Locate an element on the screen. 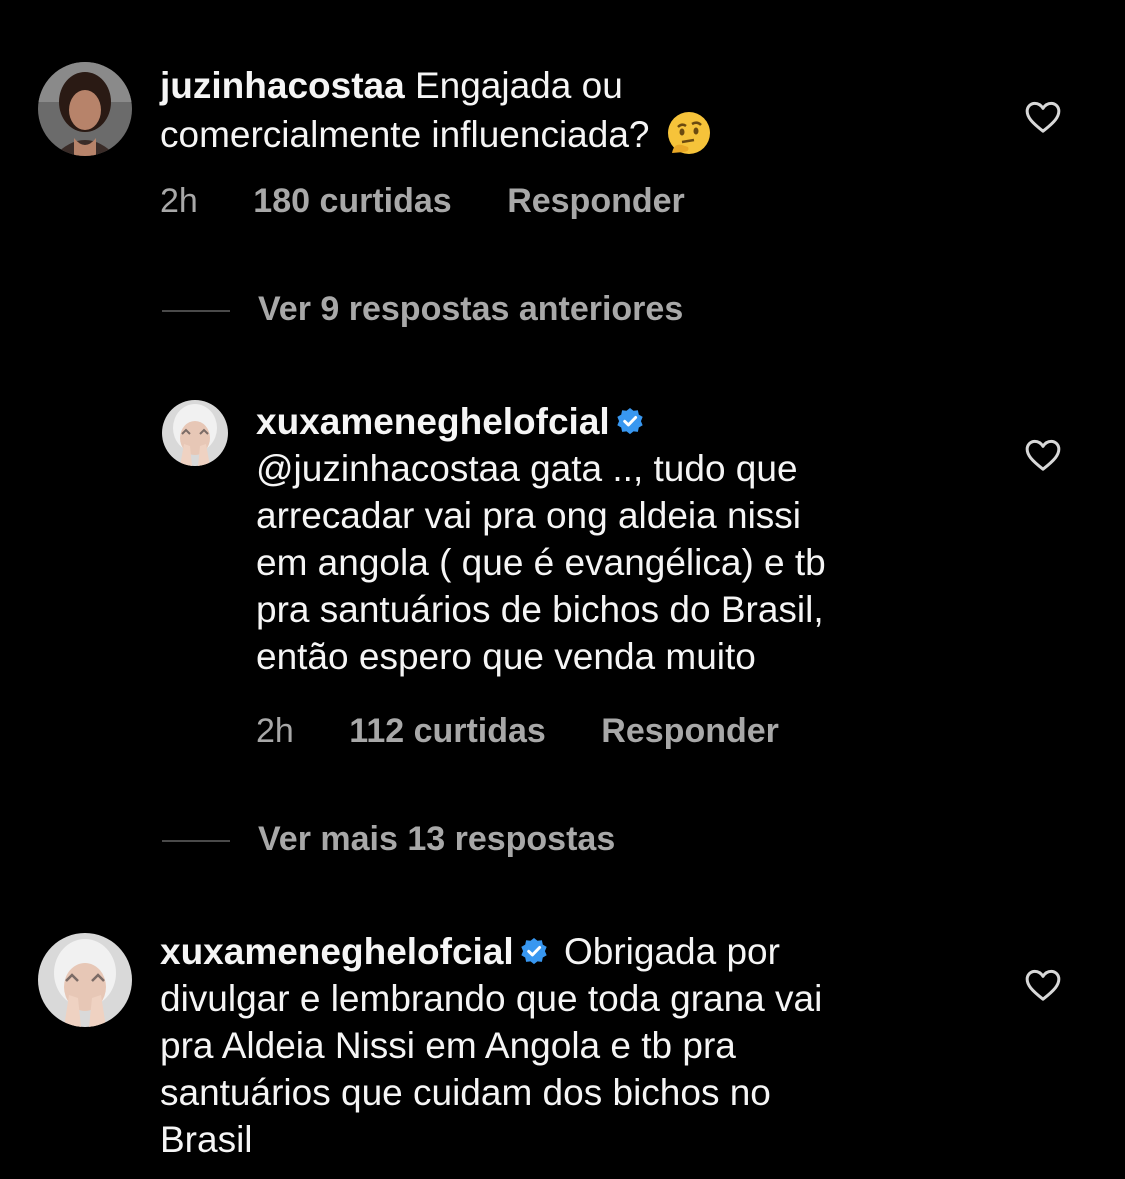 The width and height of the screenshot is (1125, 1179). comment-text-part-1: Engajada ou is located at coordinates (518, 85).